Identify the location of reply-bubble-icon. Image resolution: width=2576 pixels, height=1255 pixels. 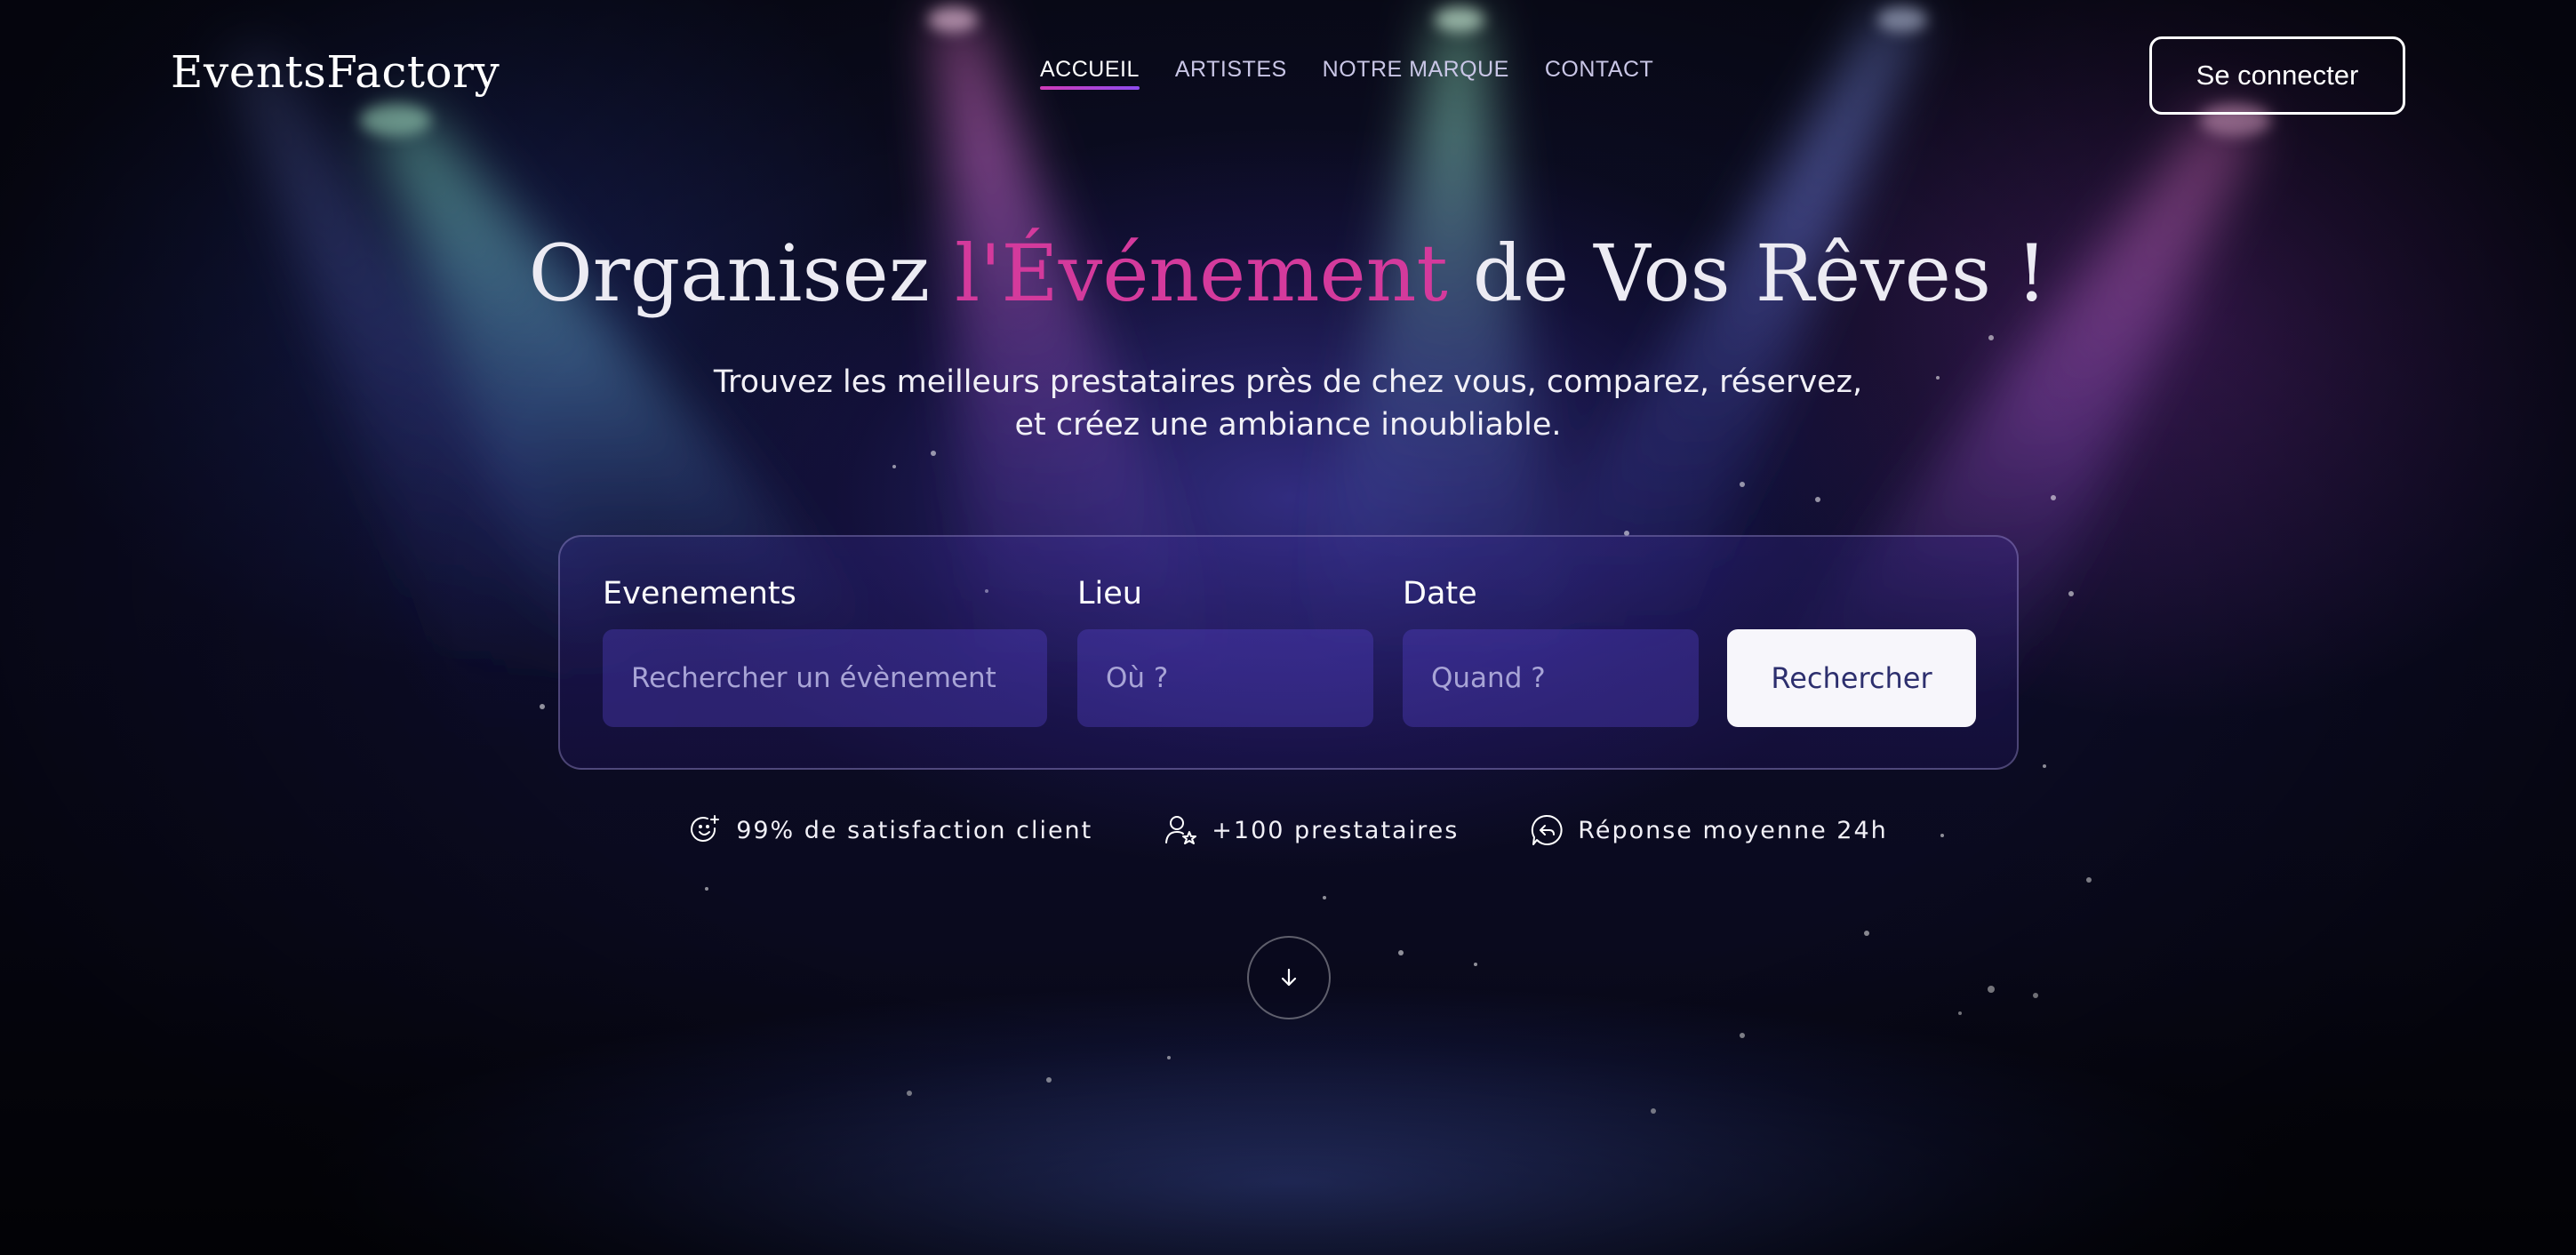
(1547, 829).